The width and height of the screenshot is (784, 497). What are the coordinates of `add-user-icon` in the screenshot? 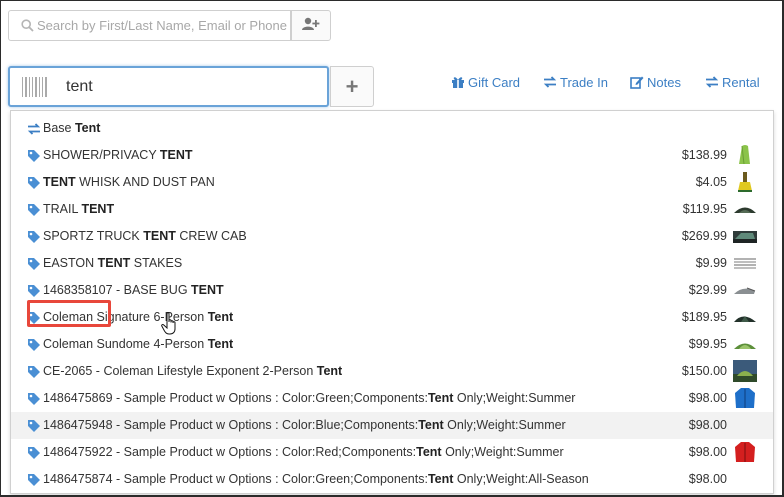 It's located at (311, 25).